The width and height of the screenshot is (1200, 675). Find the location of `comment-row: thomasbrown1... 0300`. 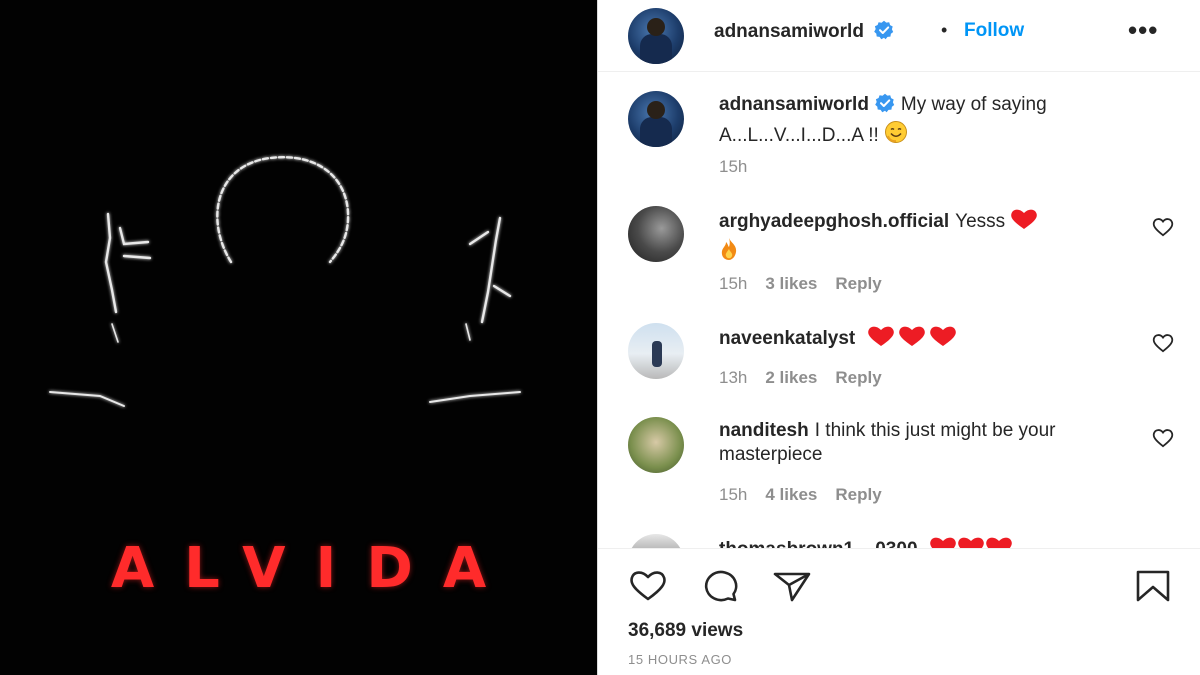

comment-row: thomasbrown1... 0300 is located at coordinates (899, 541).